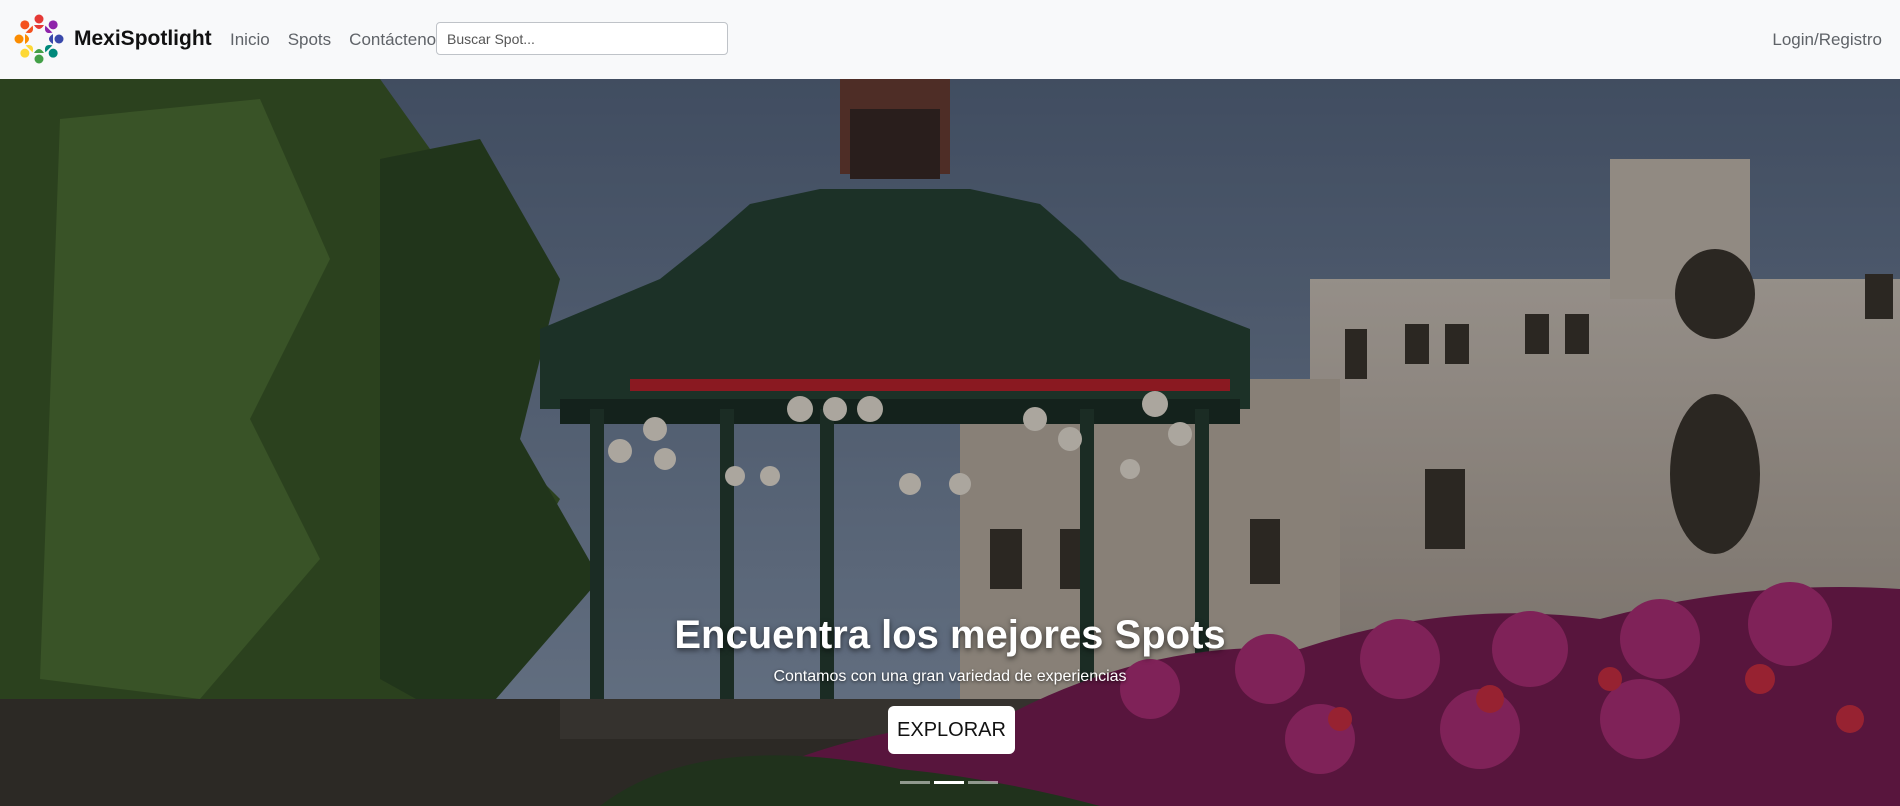 Image resolution: width=1900 pixels, height=806 pixels. What do you see at coordinates (39, 39) in the screenshot?
I see `colorful-people-circle-logo-icon` at bounding box center [39, 39].